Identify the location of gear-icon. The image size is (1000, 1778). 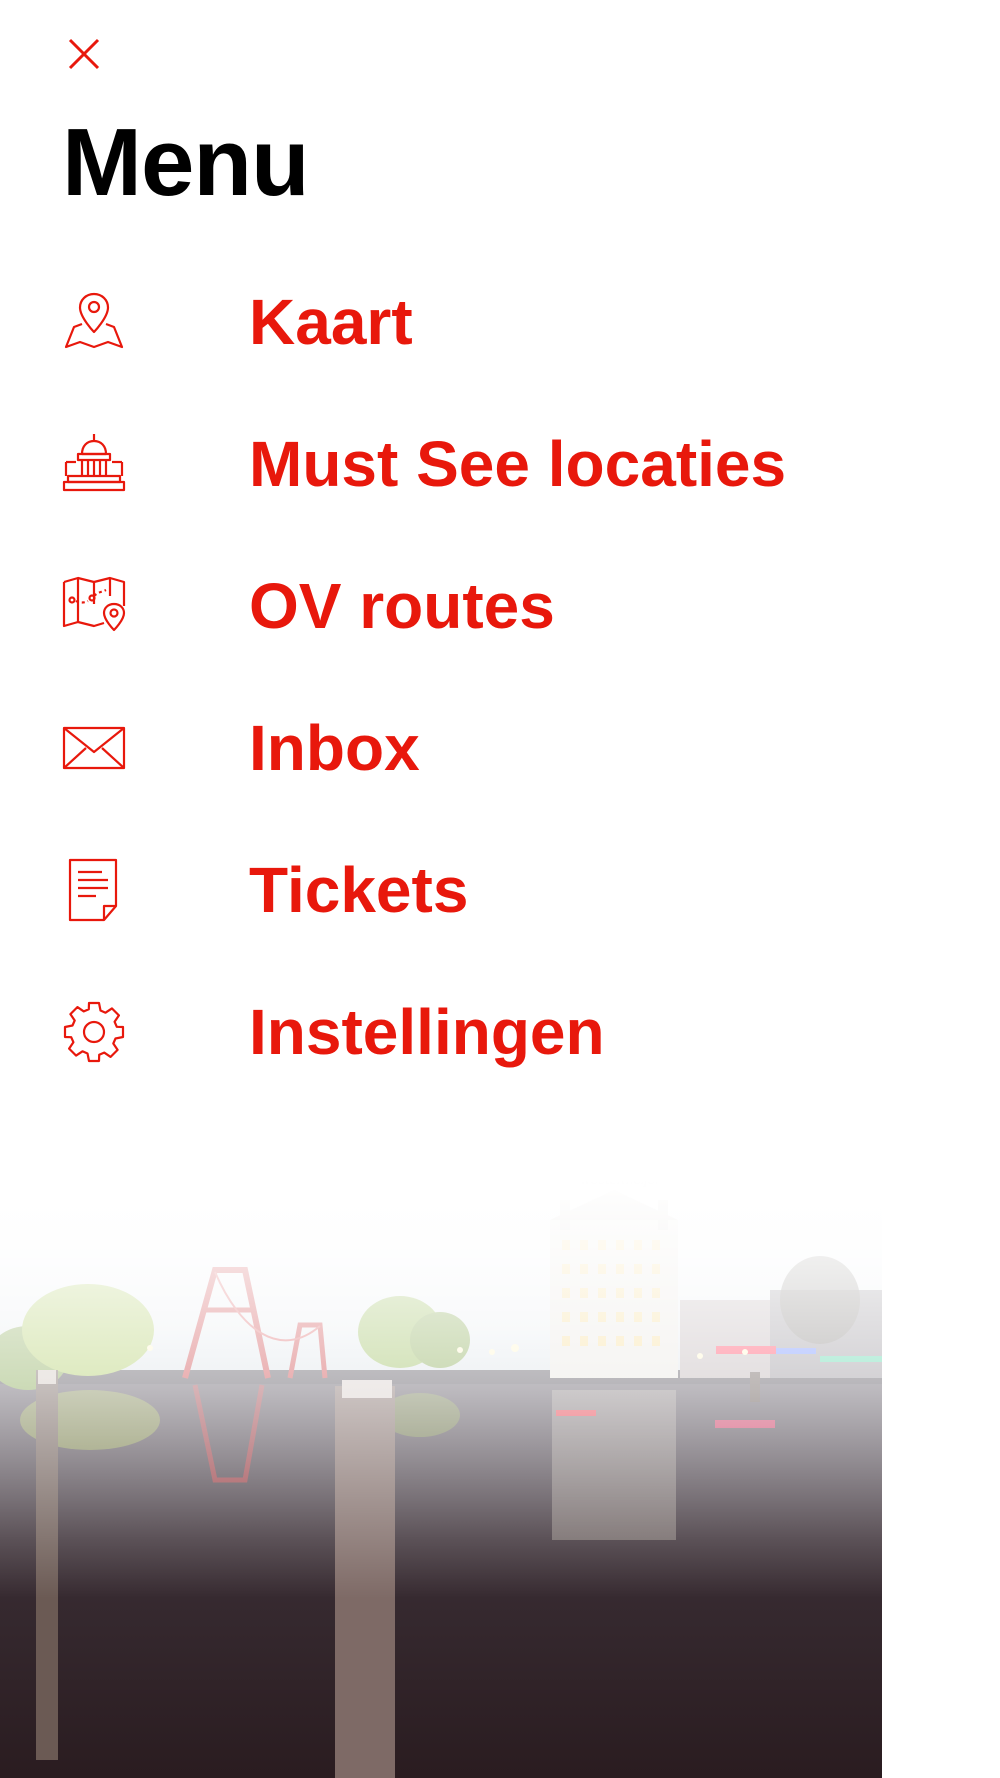
(94, 1032).